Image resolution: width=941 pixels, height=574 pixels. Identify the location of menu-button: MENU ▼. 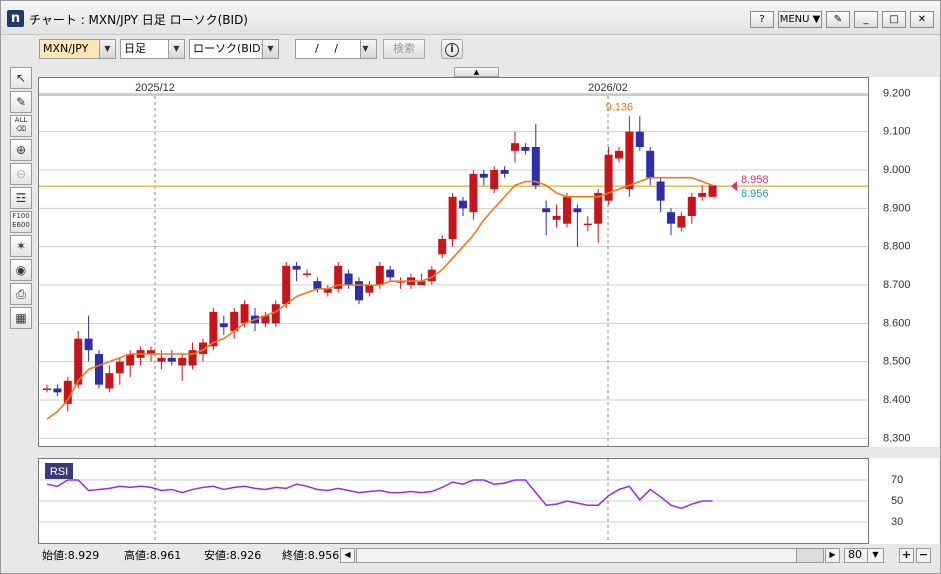
(800, 19).